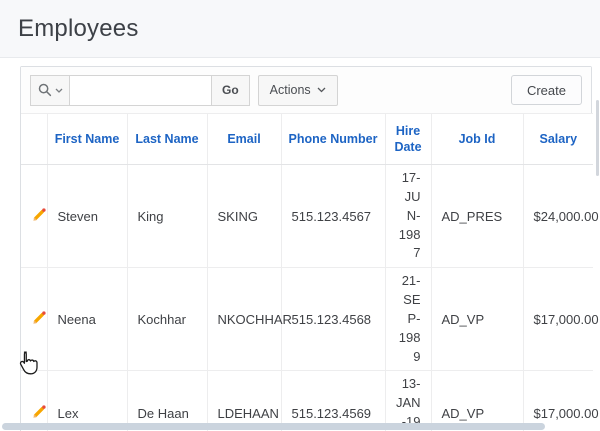  Describe the element at coordinates (243, 139) in the screenshot. I see `column-header-email: Email` at that location.